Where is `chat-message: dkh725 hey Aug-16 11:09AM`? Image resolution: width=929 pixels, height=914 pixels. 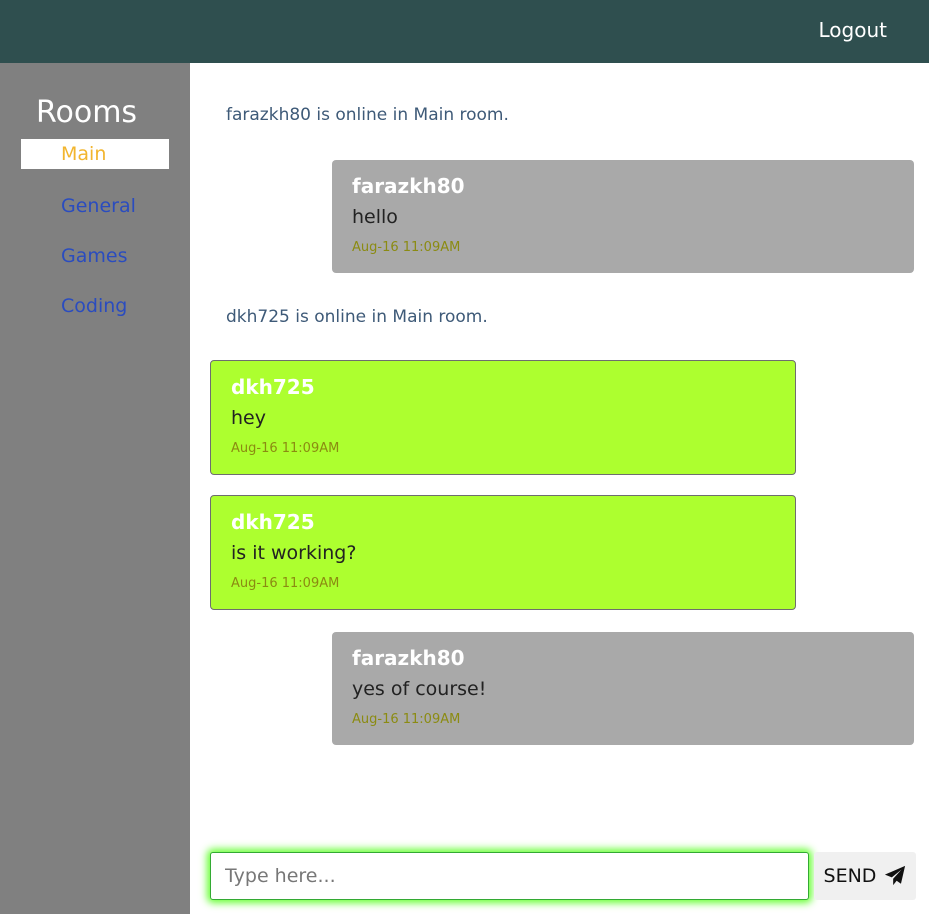 chat-message: dkh725 hey Aug-16 11:09AM is located at coordinates (503, 417).